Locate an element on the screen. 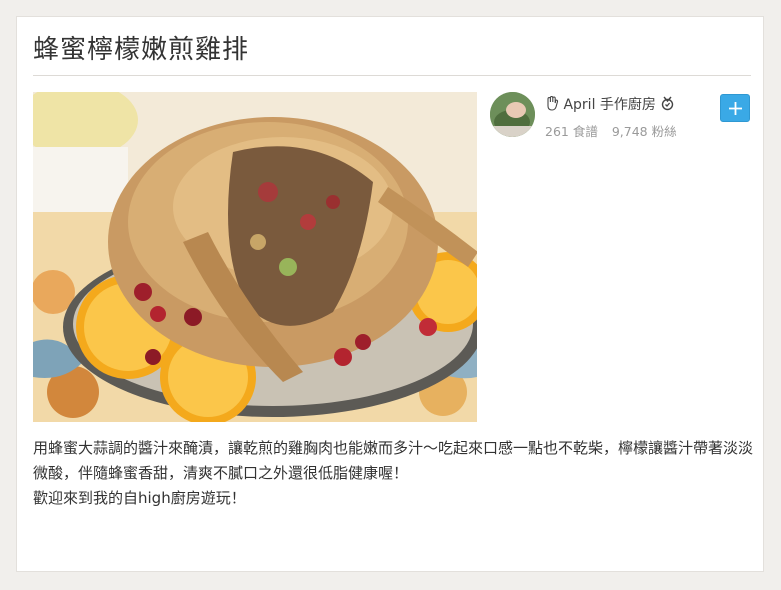 This screenshot has width=781, height=590. hand-wave-icon is located at coordinates (552, 105).